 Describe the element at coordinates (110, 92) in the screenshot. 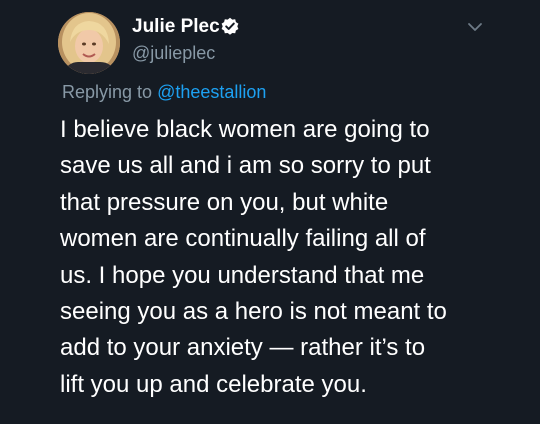

I see `replying-to-label: Replying to` at that location.